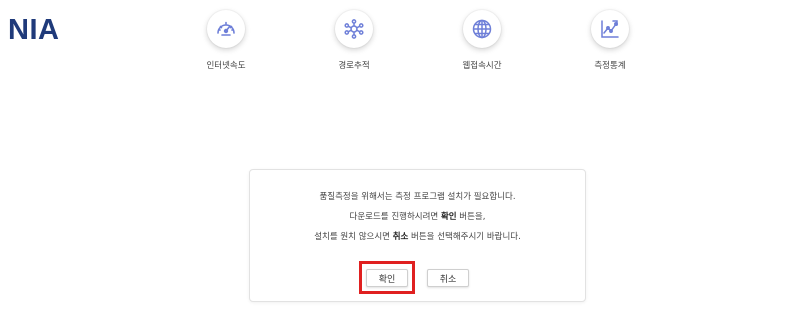  Describe the element at coordinates (33, 30) in the screenshot. I see `nia-logo: NIA` at that location.